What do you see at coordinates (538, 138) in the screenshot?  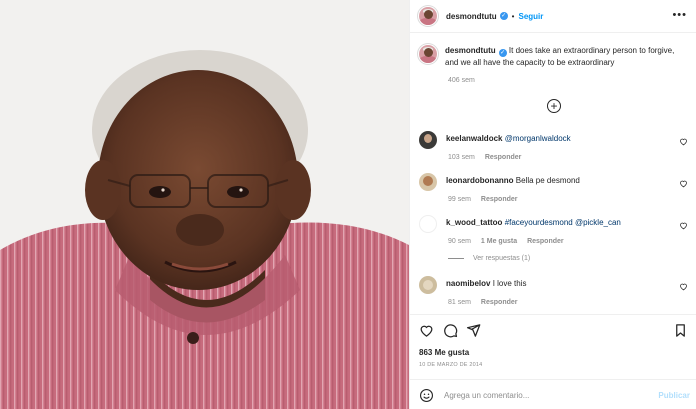 I see `comment-mention: @morganlwaldock` at bounding box center [538, 138].